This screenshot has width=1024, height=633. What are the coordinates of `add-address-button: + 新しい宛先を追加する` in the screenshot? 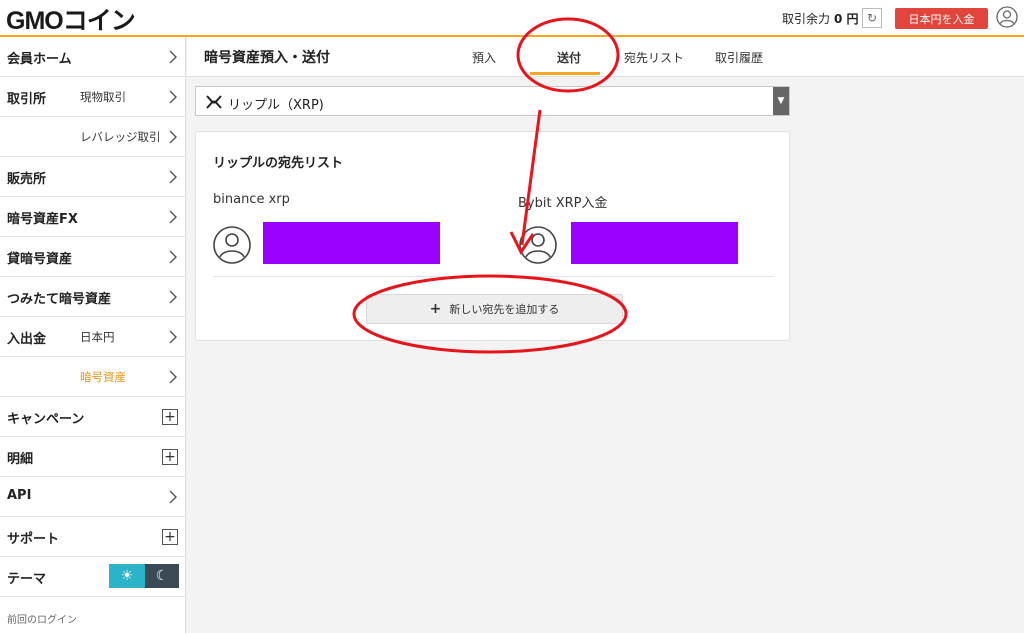 It's located at (494, 309).